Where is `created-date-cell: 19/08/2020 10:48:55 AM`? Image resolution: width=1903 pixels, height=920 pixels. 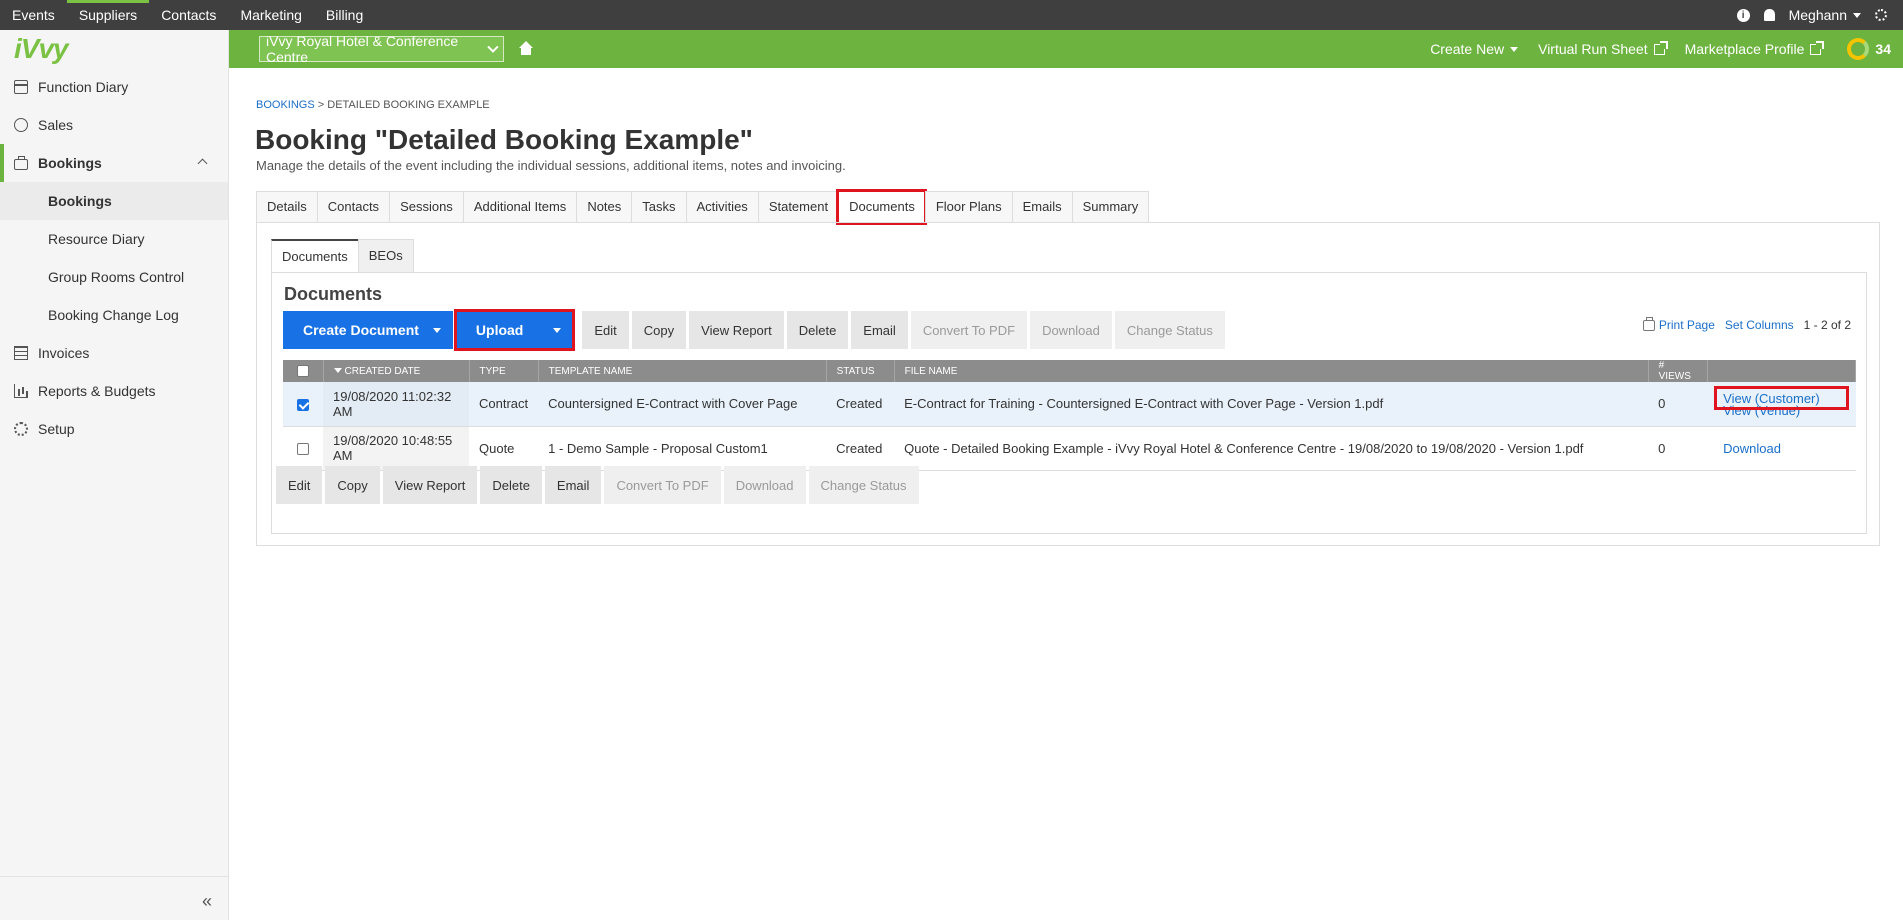 created-date-cell: 19/08/2020 10:48:55 AM is located at coordinates (396, 448).